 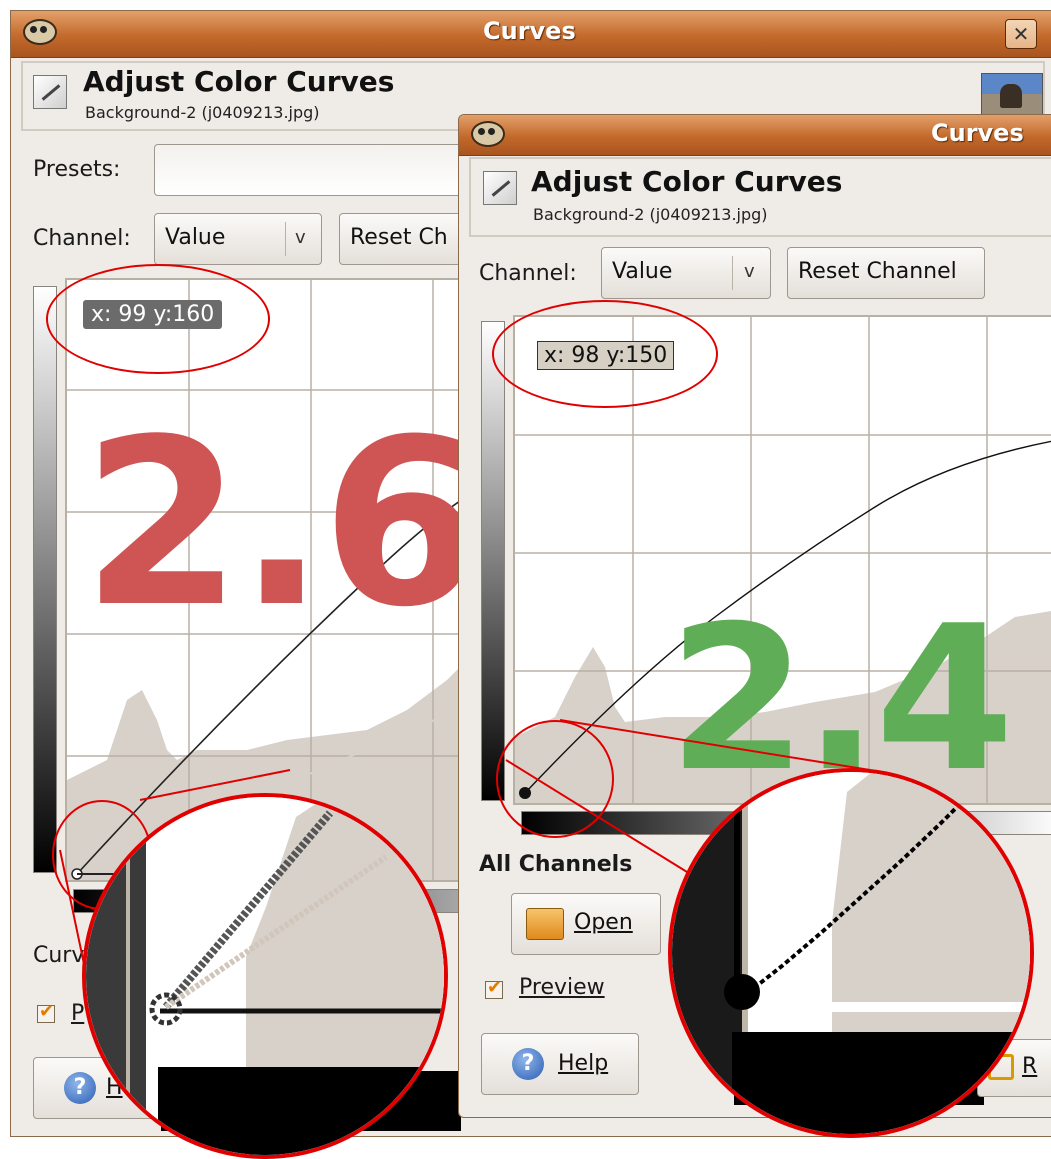 I want to click on front-reset-label: Reset Channel, so click(x=877, y=271).